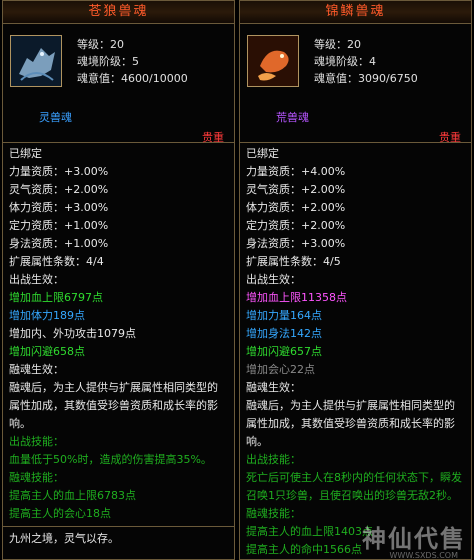  What do you see at coordinates (284, 351) in the screenshot?
I see `effect-line: 增加闪避657点` at bounding box center [284, 351].